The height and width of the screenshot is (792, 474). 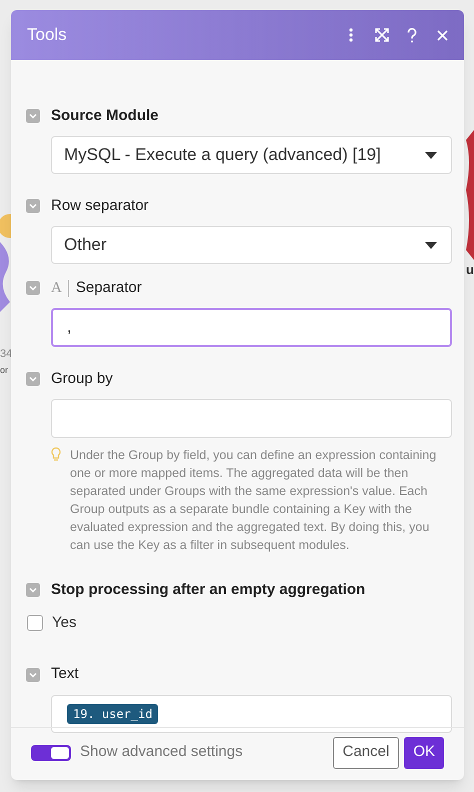 What do you see at coordinates (412, 35) in the screenshot?
I see `help-icon` at bounding box center [412, 35].